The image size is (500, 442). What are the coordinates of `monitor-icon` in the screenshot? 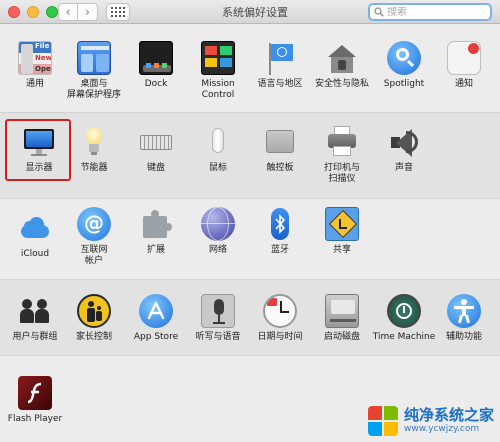 It's located at (39, 142).